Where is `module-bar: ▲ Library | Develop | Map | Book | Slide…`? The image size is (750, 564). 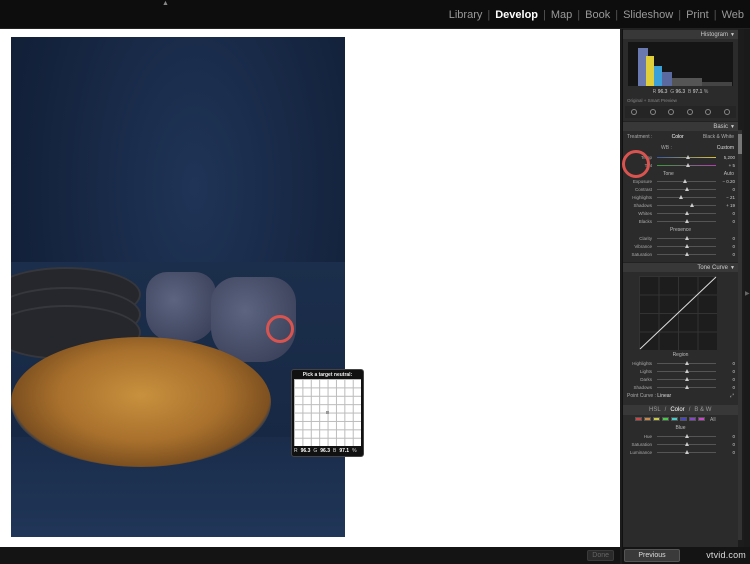 module-bar: ▲ Library | Develop | Map | Book | Slide… is located at coordinates (375, 14).